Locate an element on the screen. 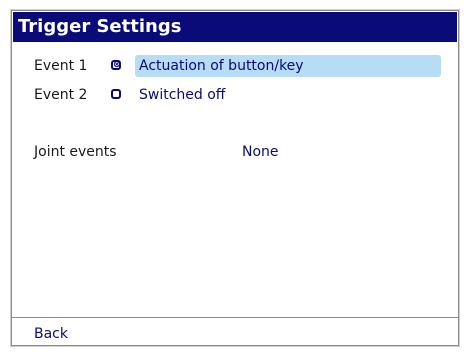  window-title: Trigger Settings is located at coordinates (235, 27).